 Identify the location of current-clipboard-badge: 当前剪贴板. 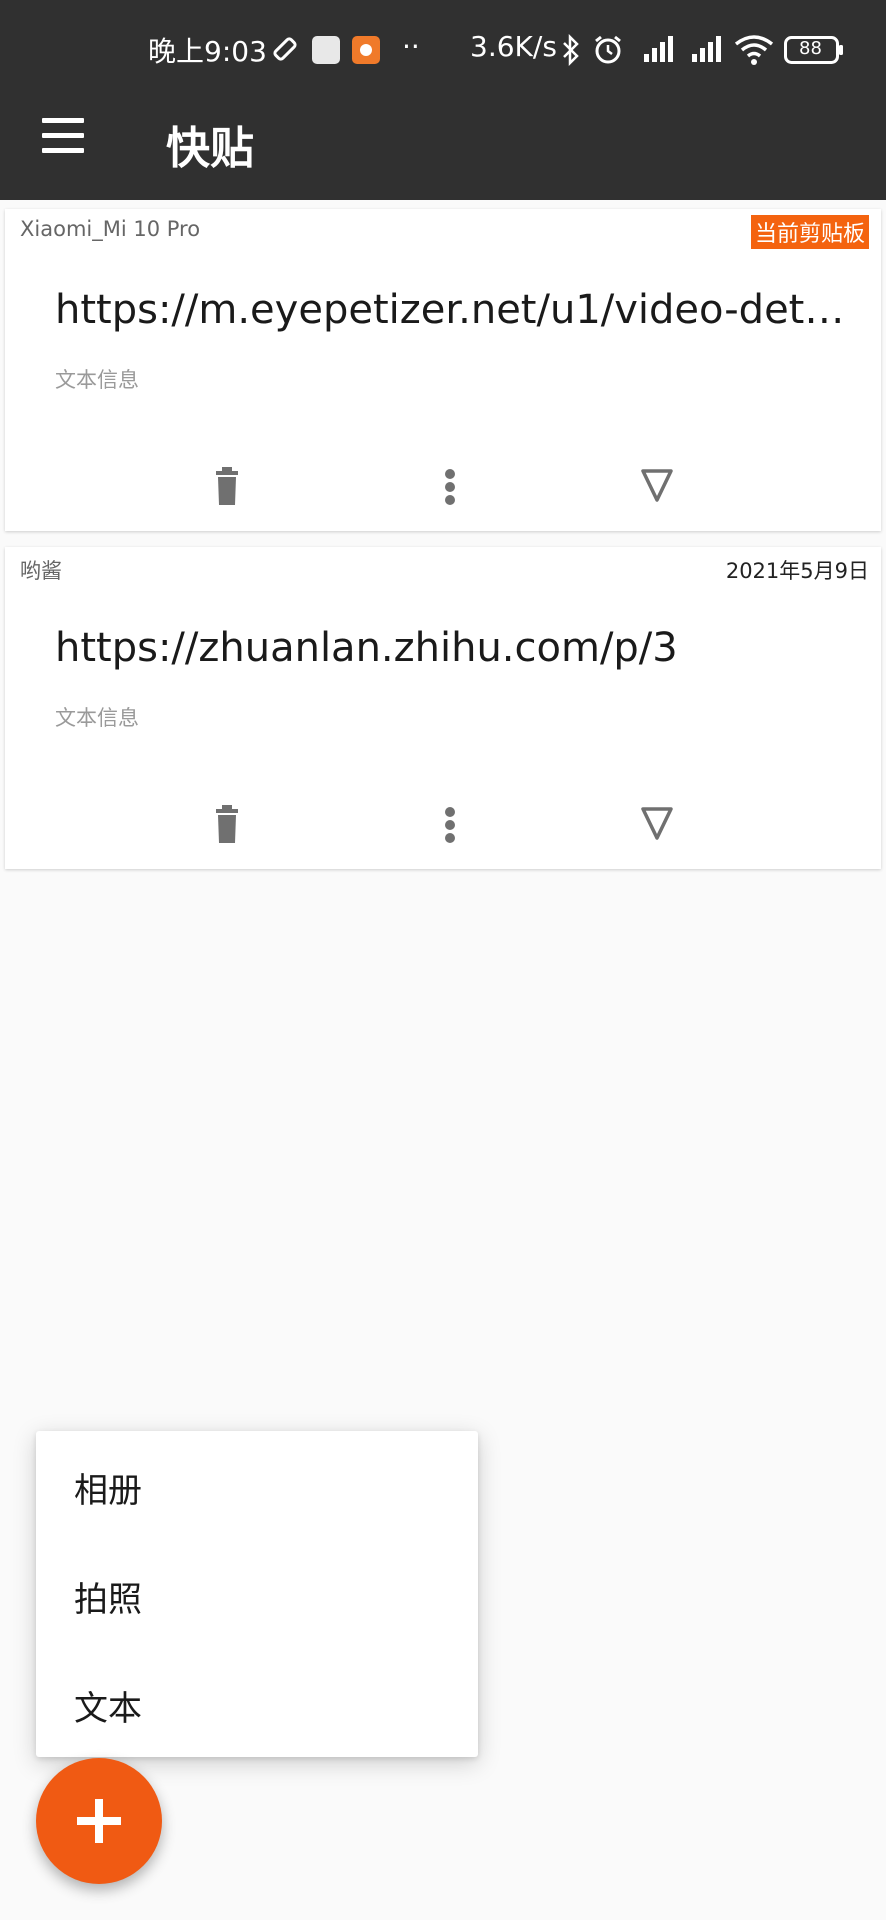
(809, 232).